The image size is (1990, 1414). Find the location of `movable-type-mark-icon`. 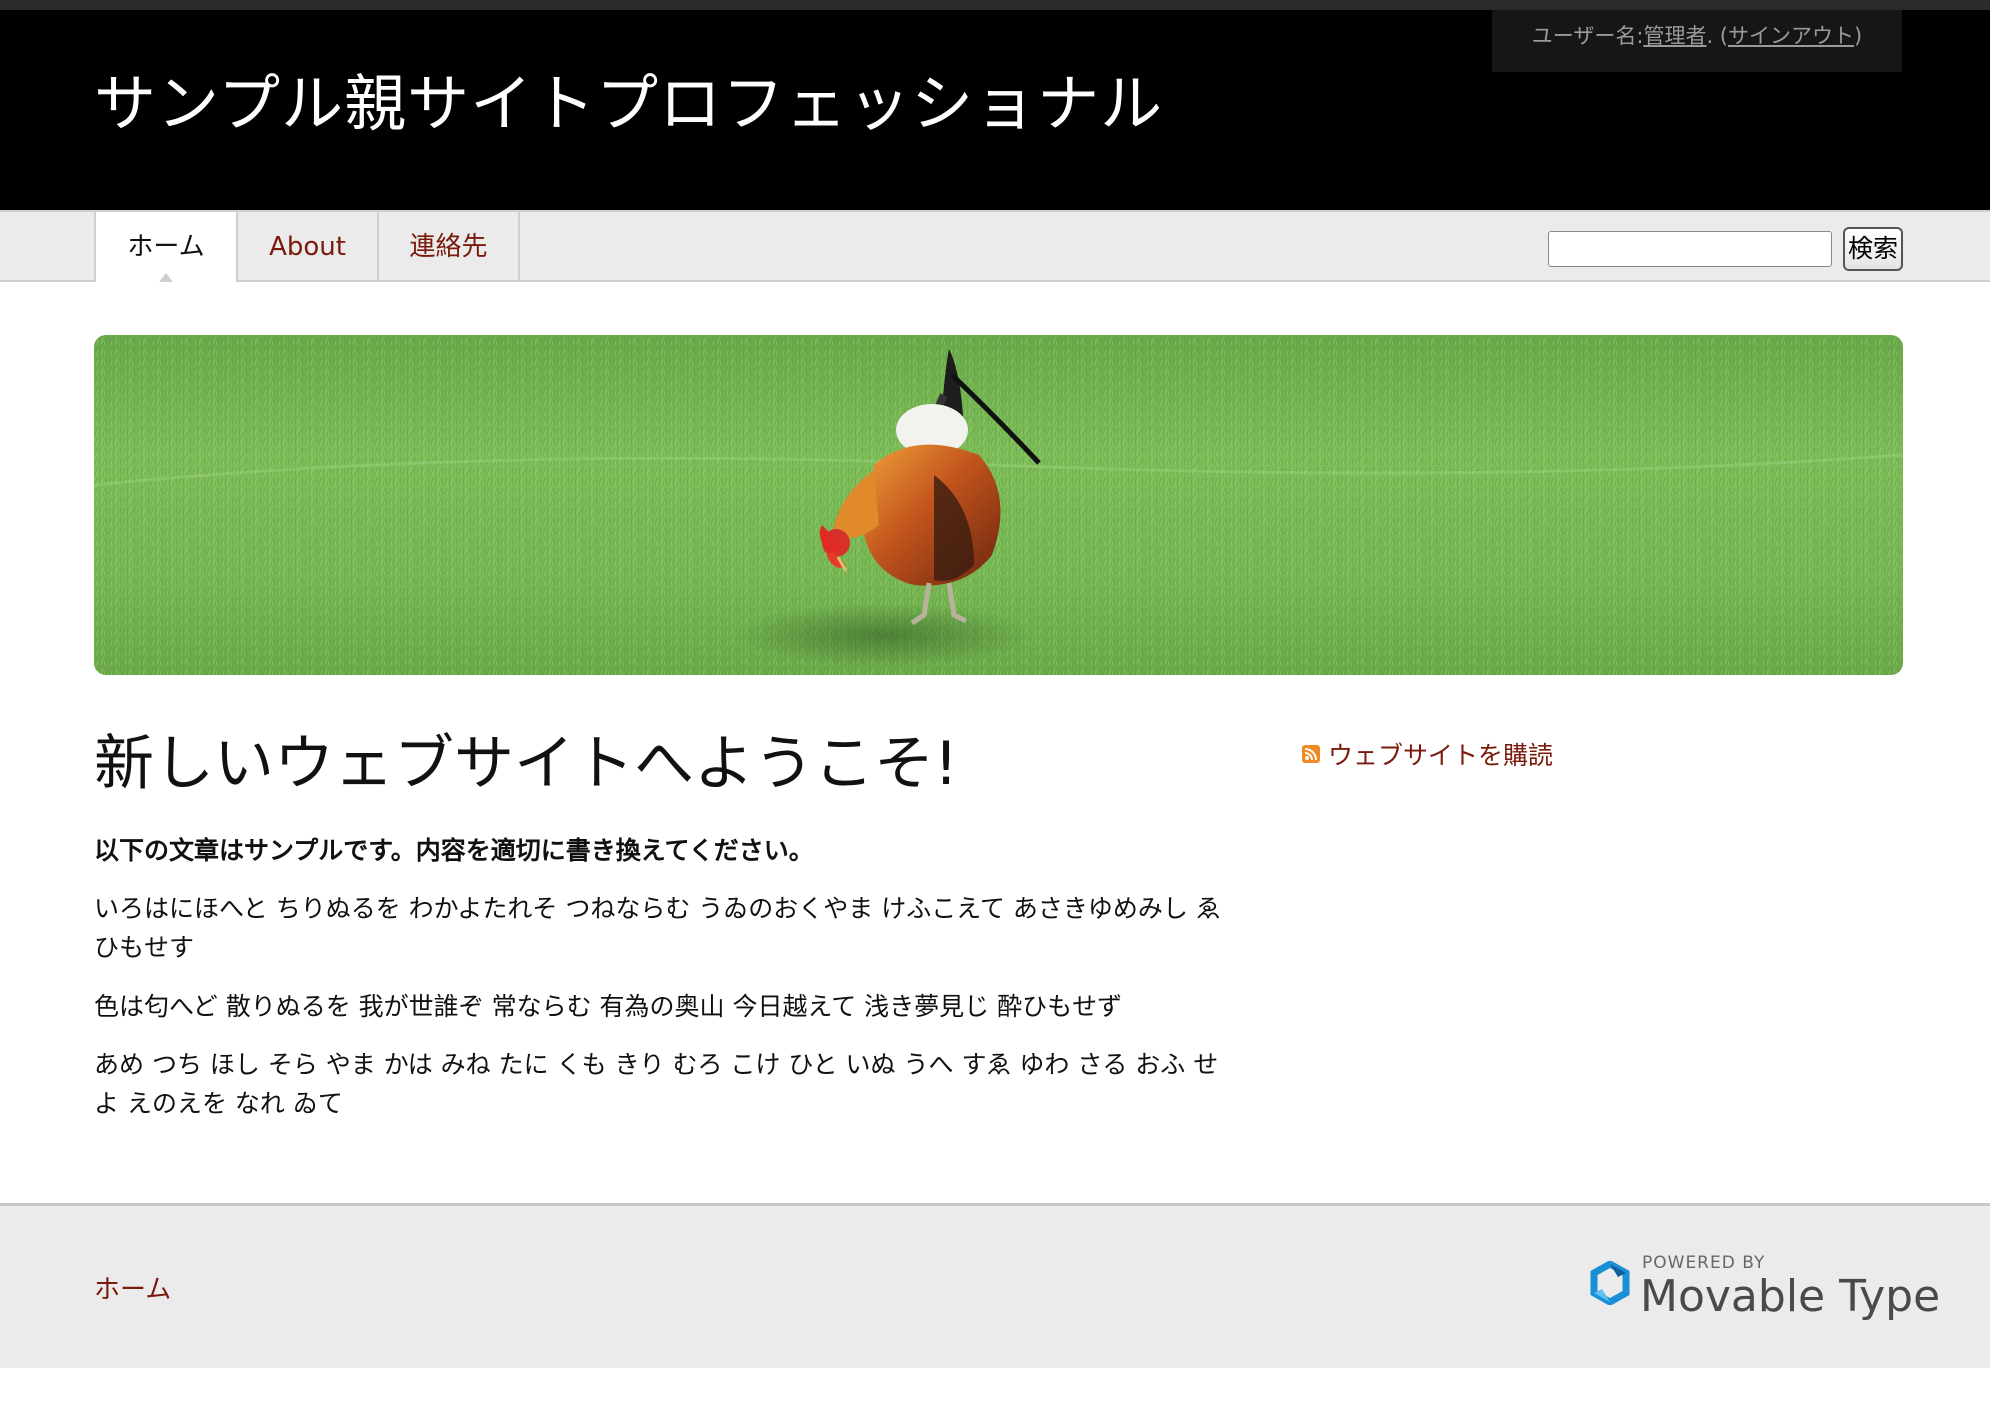

movable-type-mark-icon is located at coordinates (1610, 1283).